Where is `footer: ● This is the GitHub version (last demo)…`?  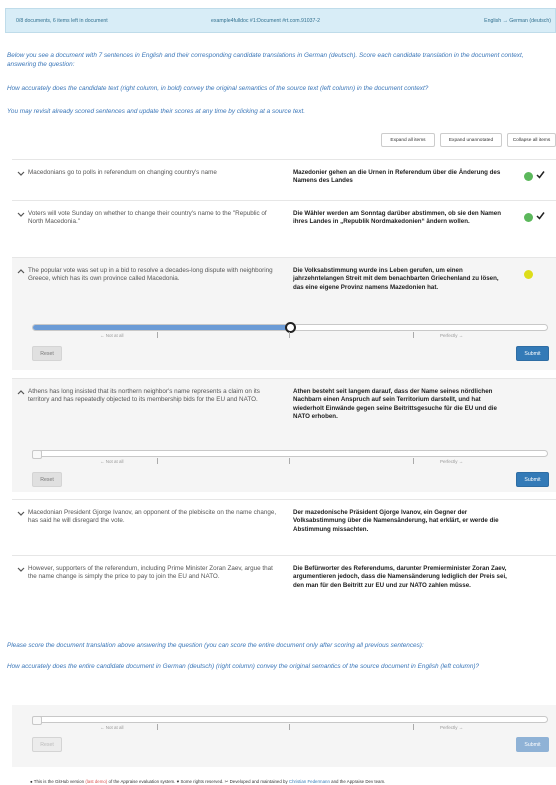 footer: ● This is the GitHub version (last demo)… is located at coordinates (290, 782).